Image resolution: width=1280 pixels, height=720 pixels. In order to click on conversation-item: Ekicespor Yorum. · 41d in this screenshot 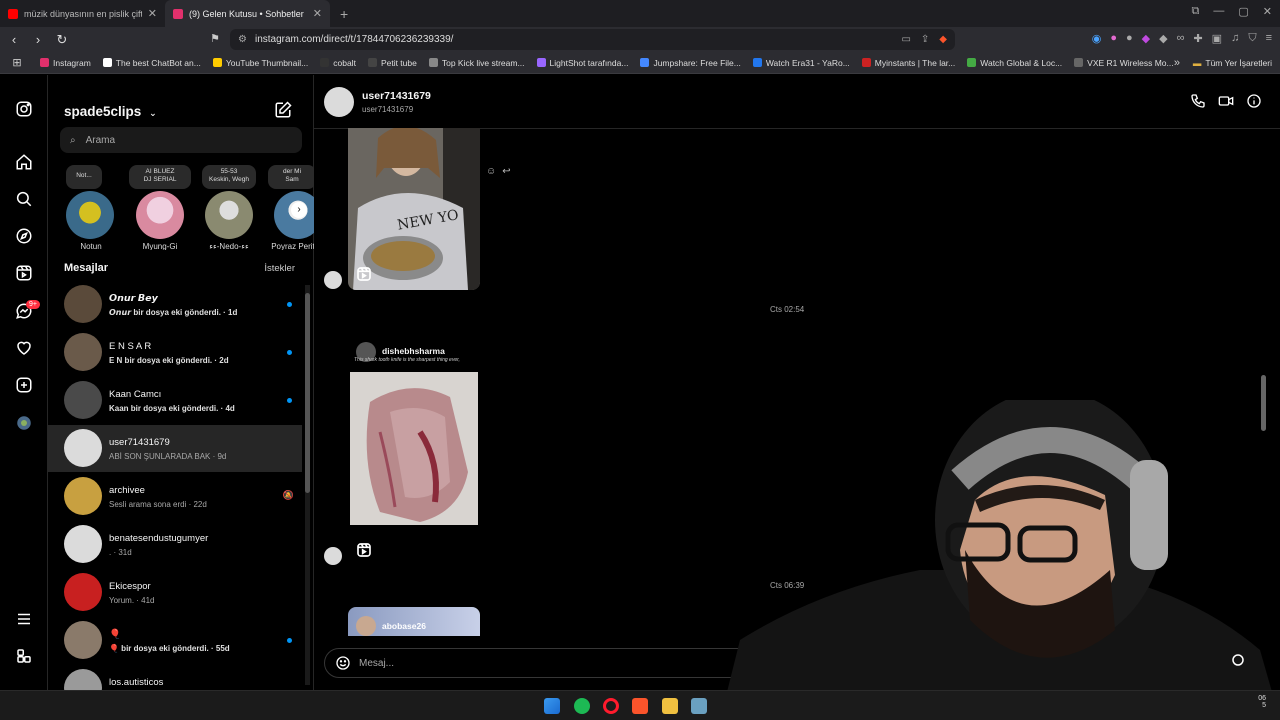, I will do `click(175, 592)`.